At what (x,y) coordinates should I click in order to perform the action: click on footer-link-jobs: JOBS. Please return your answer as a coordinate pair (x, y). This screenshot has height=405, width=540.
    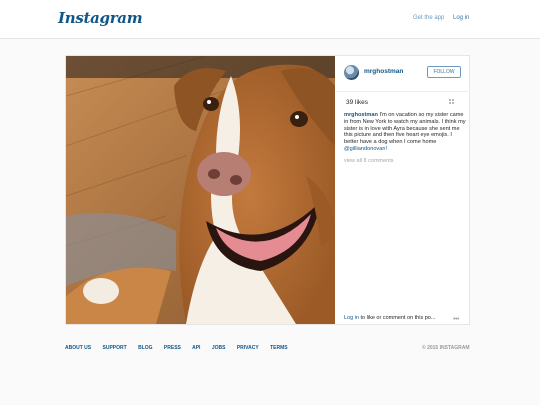
    Looking at the image, I should click on (219, 348).